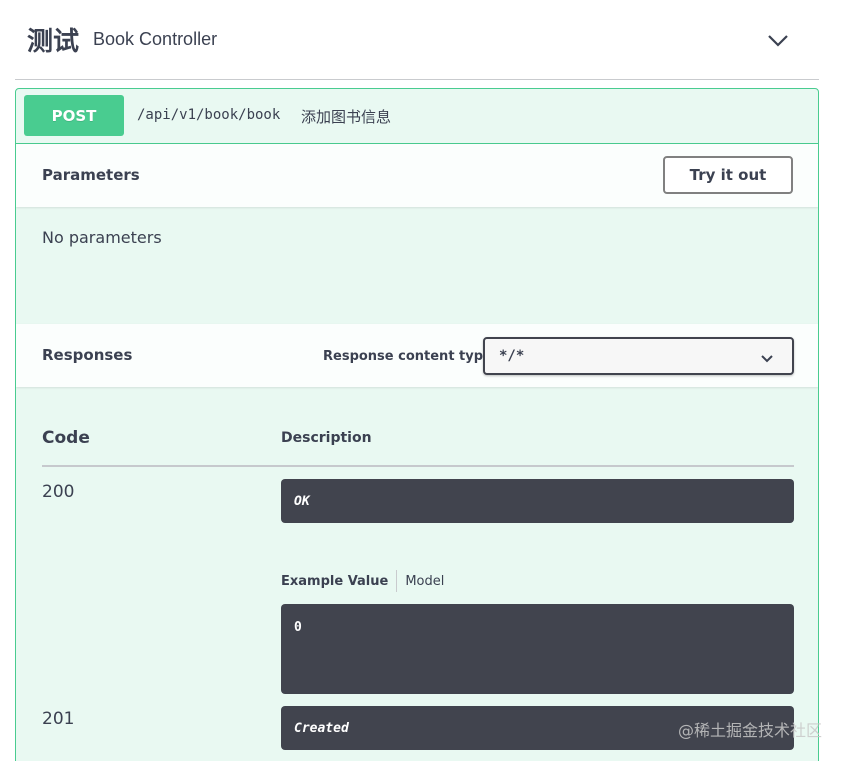 The width and height of the screenshot is (842, 761). I want to click on tag-header: 测试 Book Controller, so click(417, 40).